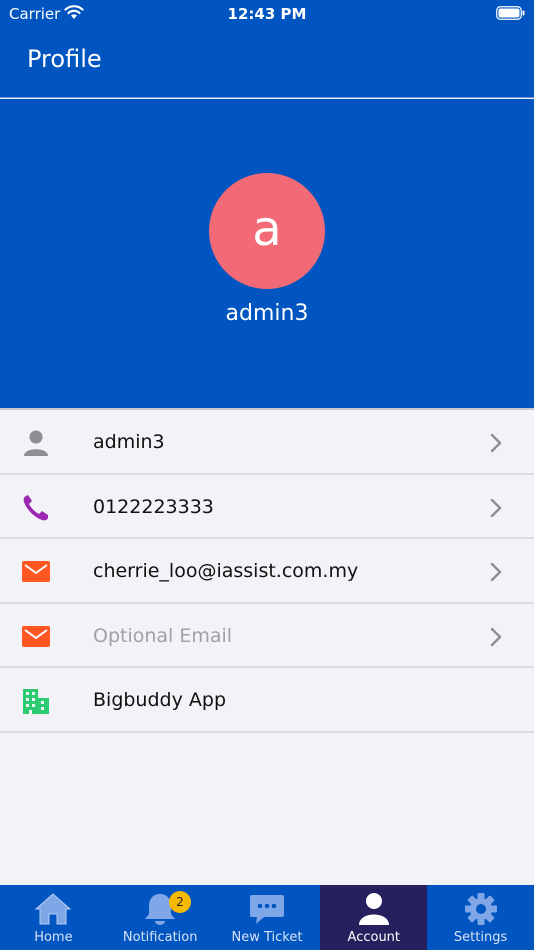 This screenshot has width=534, height=950. I want to click on tab-settings: Settings, so click(480, 917).